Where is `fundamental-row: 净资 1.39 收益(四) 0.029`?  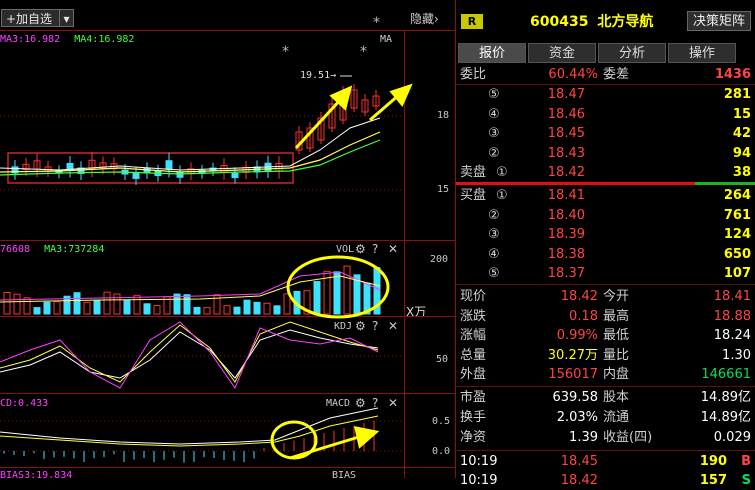 fundamental-row: 净资 1.39 收益(四) 0.029 is located at coordinates (605, 437).